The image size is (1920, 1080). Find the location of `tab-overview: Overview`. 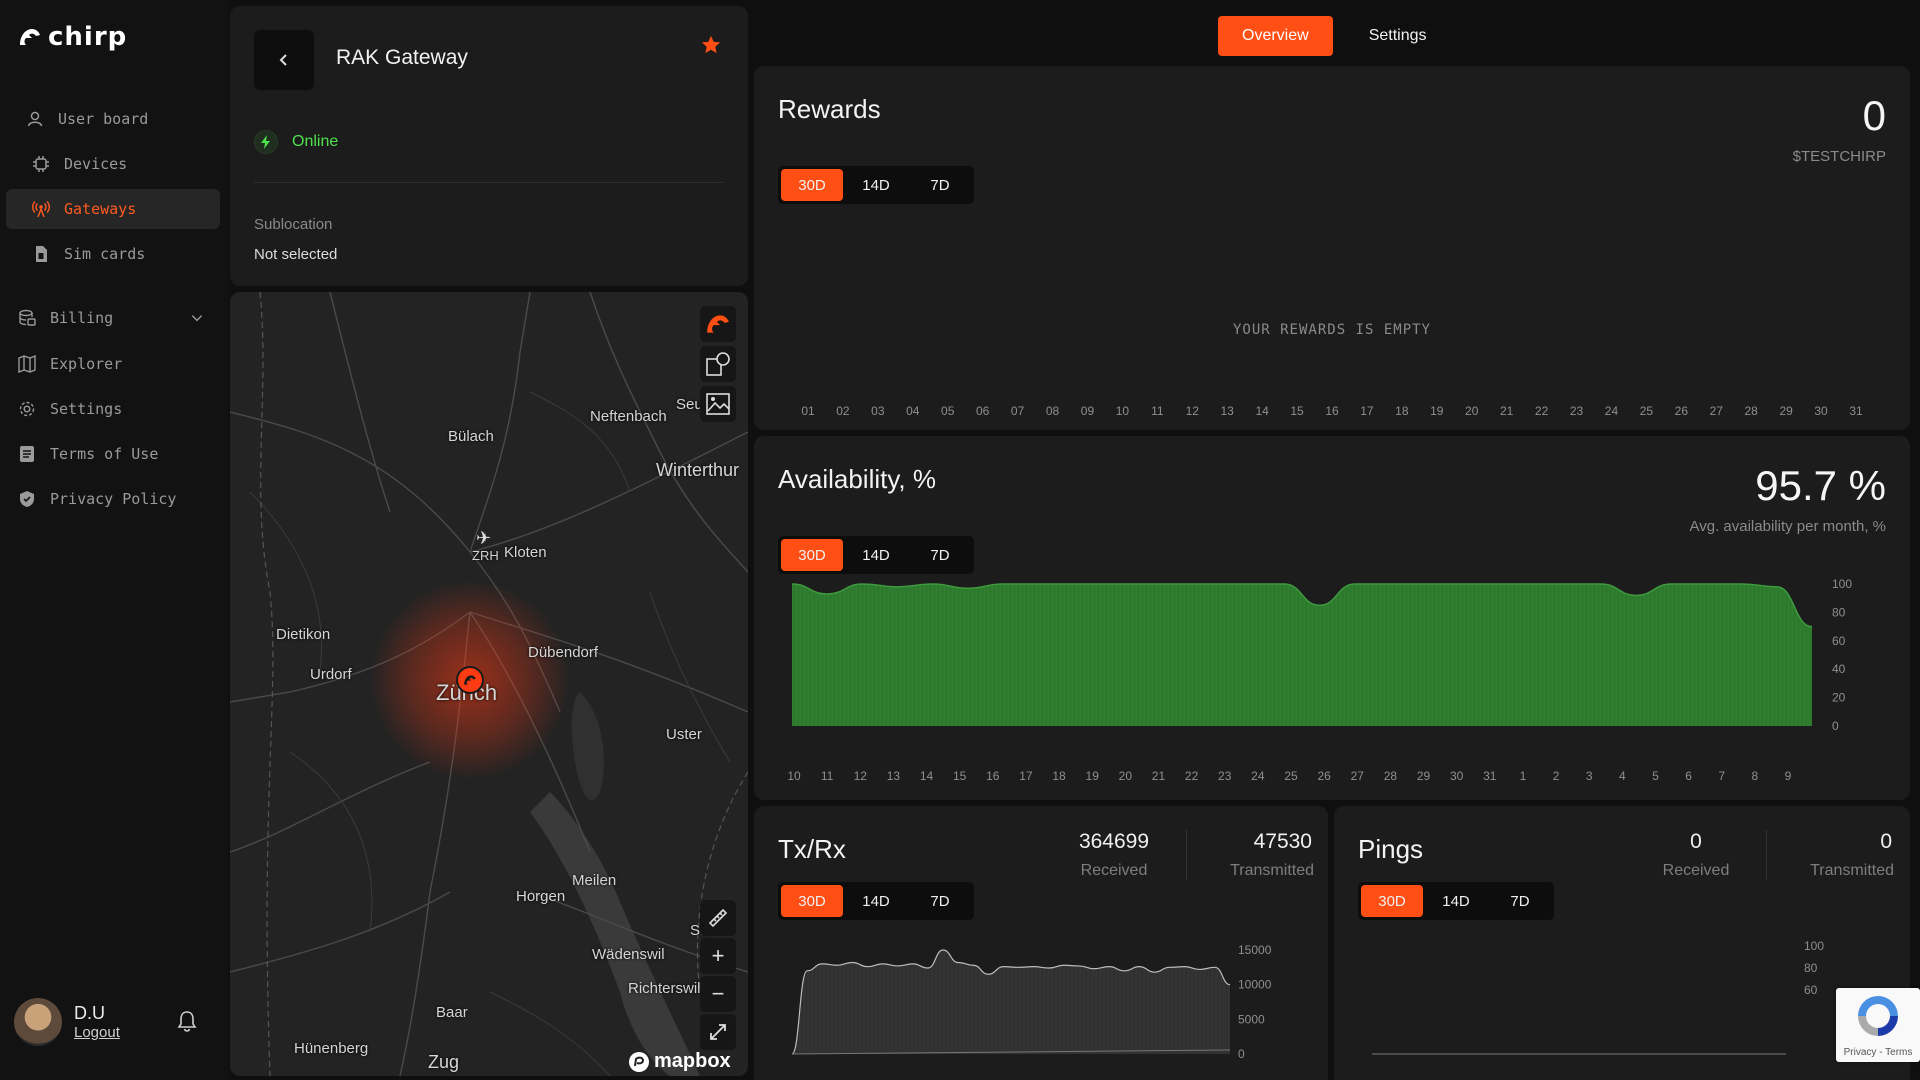

tab-overview: Overview is located at coordinates (1275, 36).